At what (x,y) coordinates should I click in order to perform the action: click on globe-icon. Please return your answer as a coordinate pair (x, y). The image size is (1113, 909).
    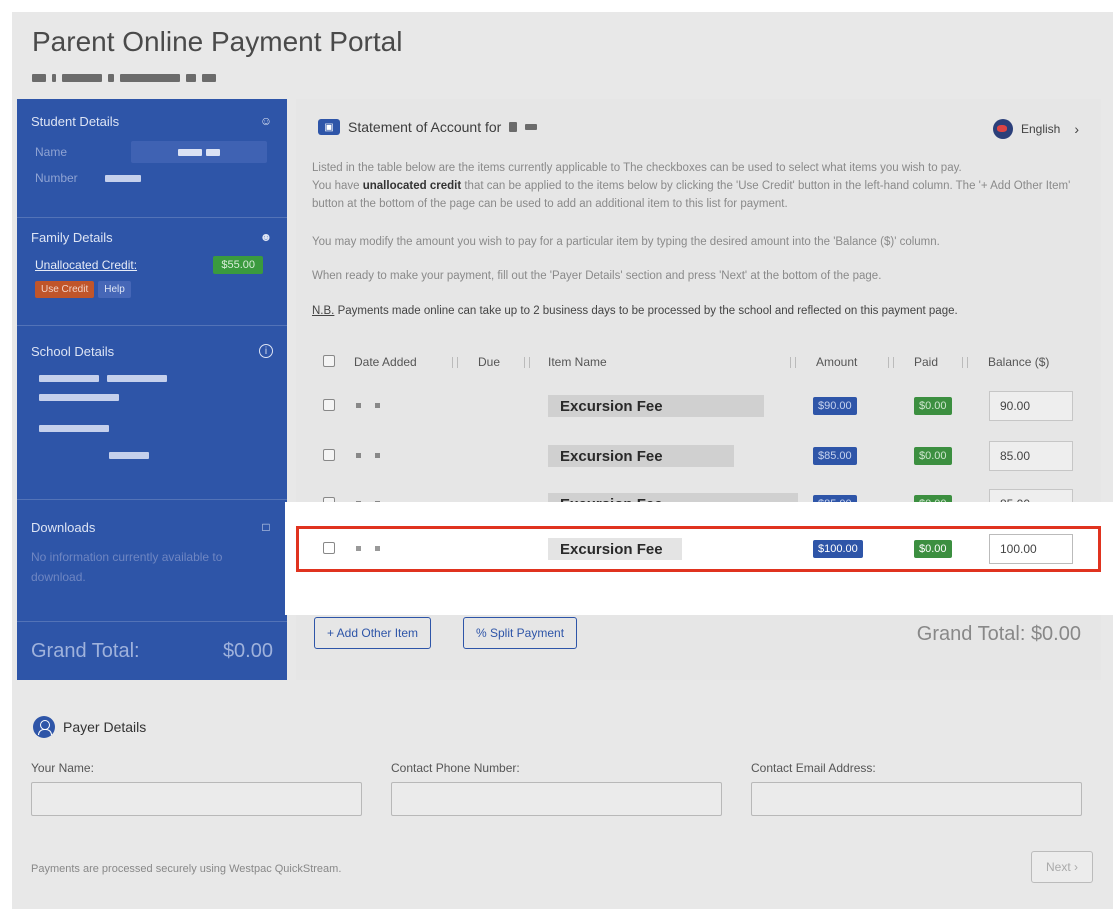
    Looking at the image, I should click on (1002, 129).